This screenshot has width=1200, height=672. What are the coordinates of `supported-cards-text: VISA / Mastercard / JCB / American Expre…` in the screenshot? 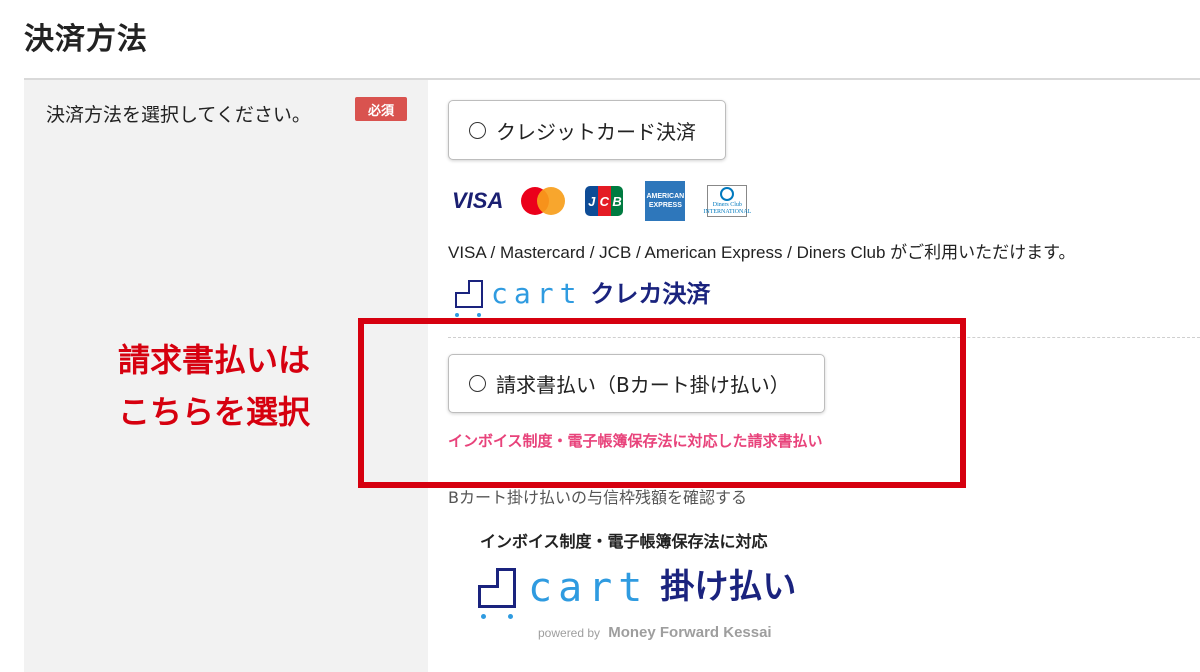 It's located at (762, 252).